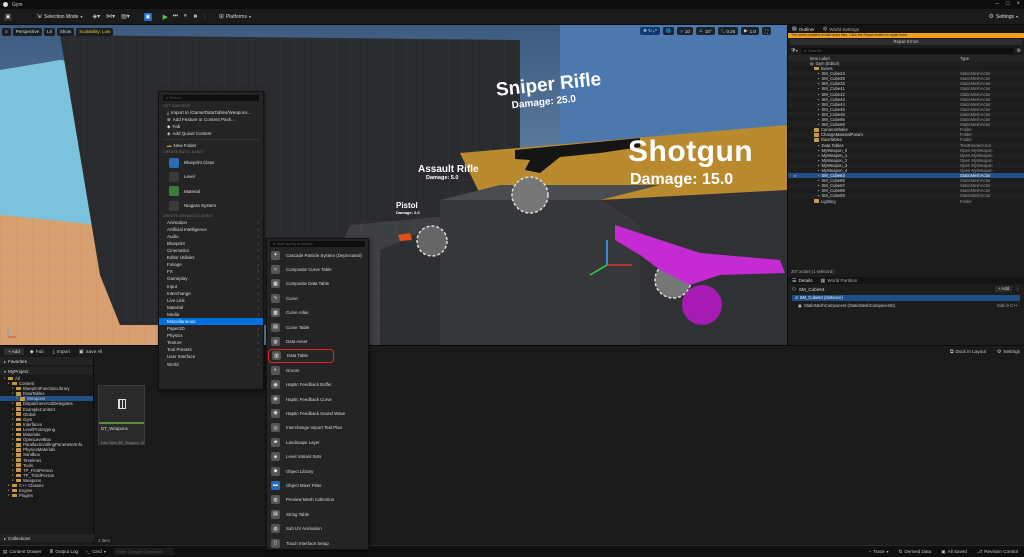 The image size is (1024, 557). What do you see at coordinates (1019, 51) in the screenshot?
I see `gear-icon: ⚙` at bounding box center [1019, 51].